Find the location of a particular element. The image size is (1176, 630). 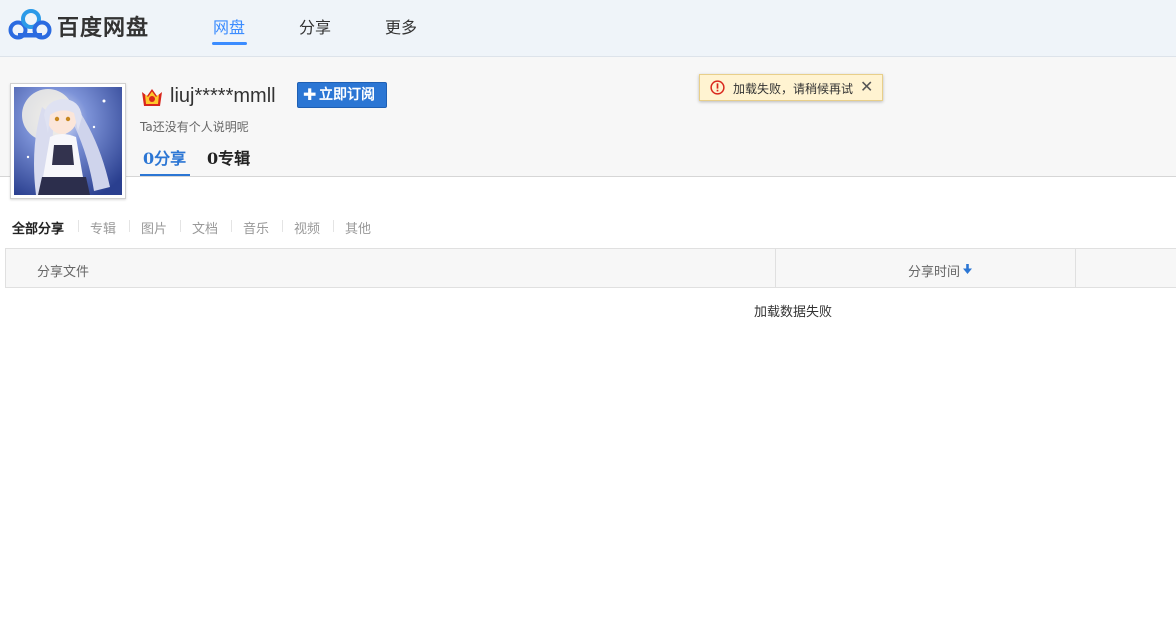

nav-tab-share: 分享 is located at coordinates (315, 26).